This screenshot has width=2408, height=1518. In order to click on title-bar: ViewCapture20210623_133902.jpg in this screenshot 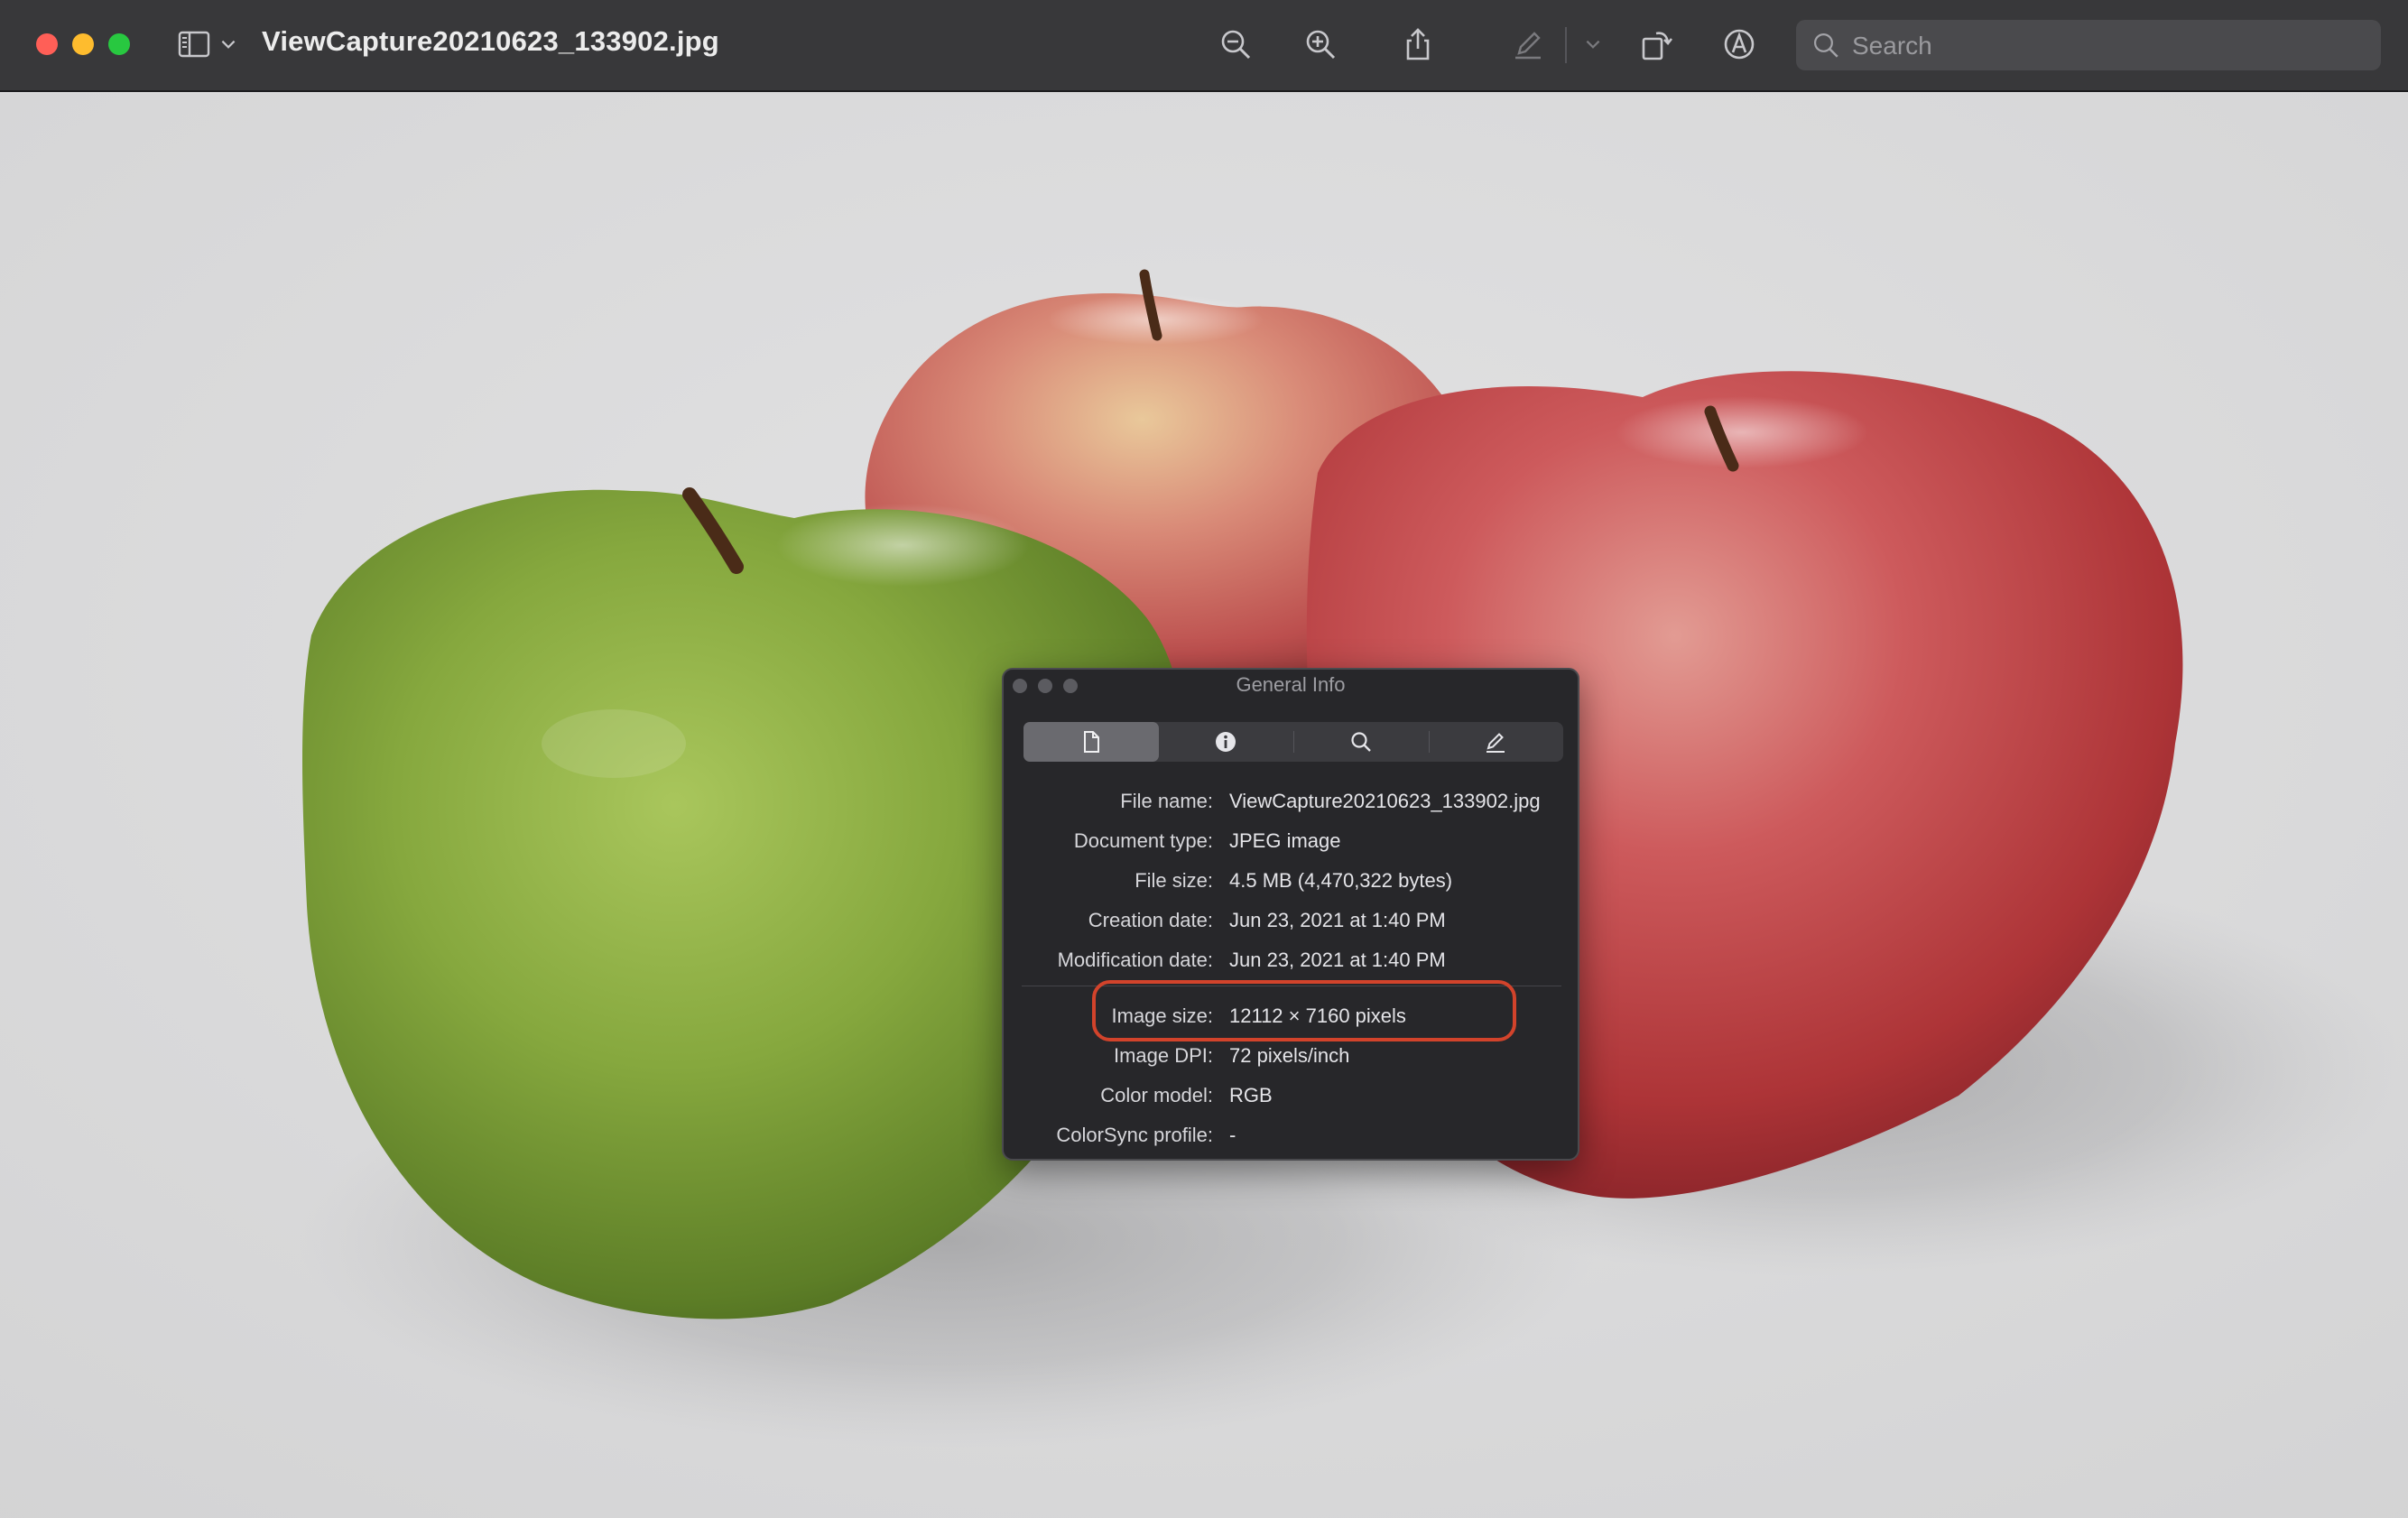, I will do `click(1204, 46)`.